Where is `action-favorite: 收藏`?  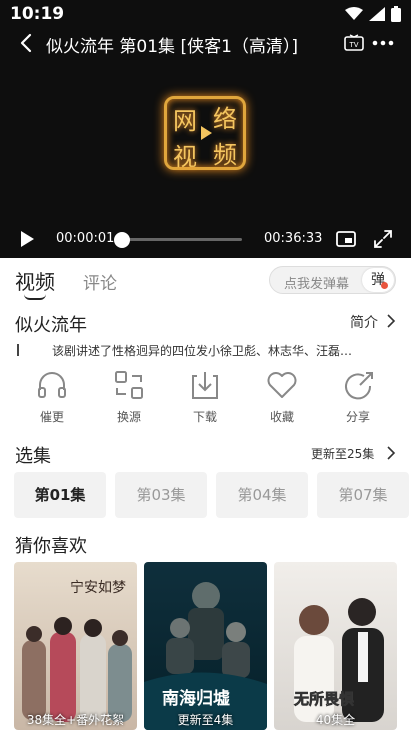 action-favorite: 收藏 is located at coordinates (282, 397).